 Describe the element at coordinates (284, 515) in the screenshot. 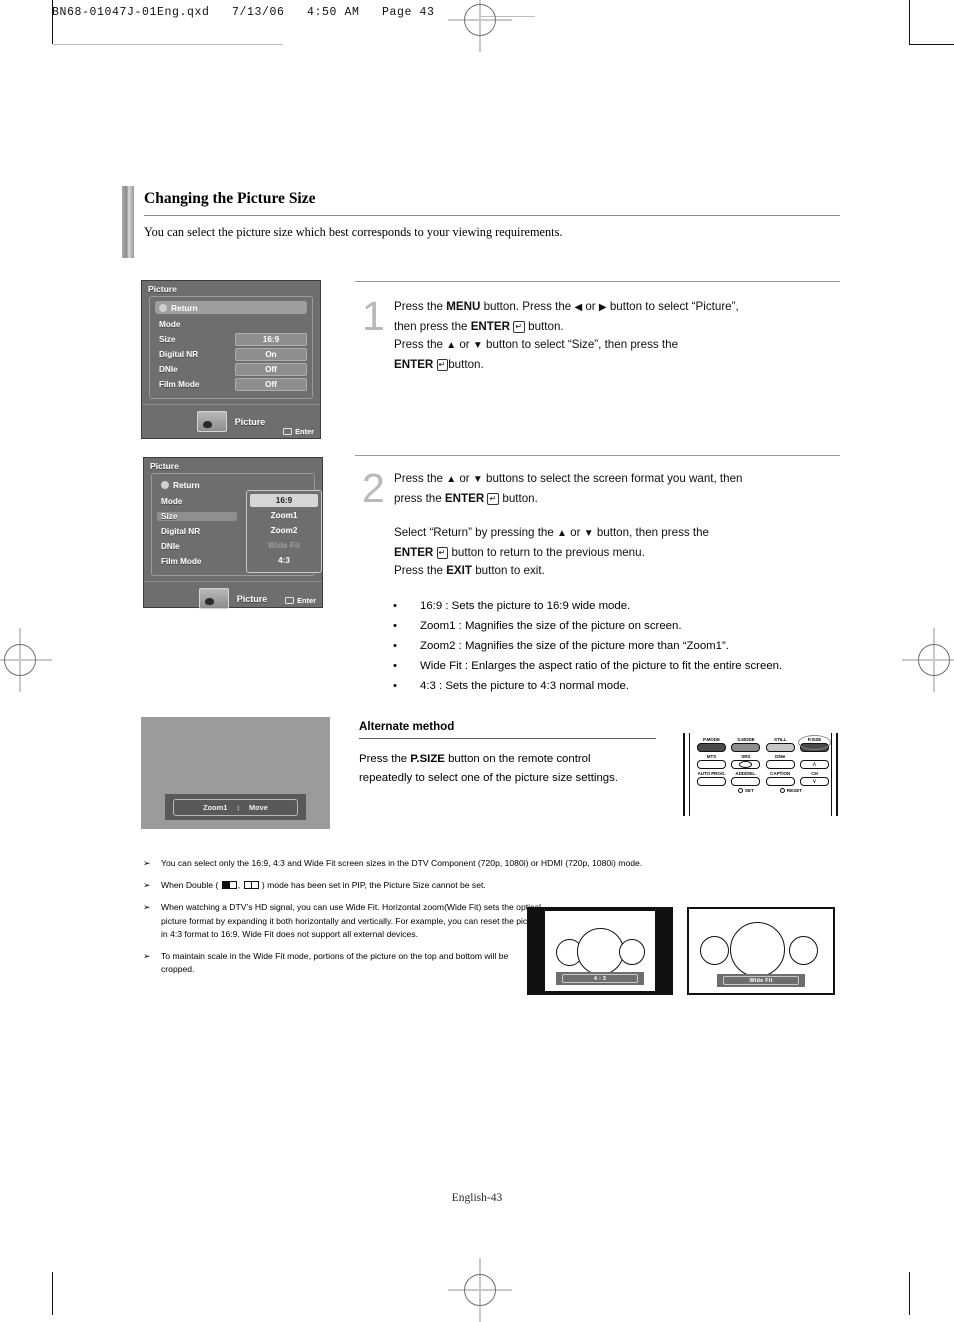

I see `dropdown-option-zoom1: Zoom1` at that location.